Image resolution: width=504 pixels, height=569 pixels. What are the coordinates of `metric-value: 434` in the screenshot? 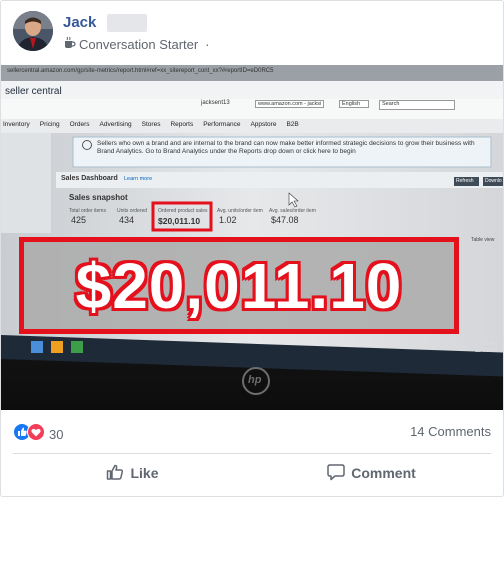 It's located at (127, 220).